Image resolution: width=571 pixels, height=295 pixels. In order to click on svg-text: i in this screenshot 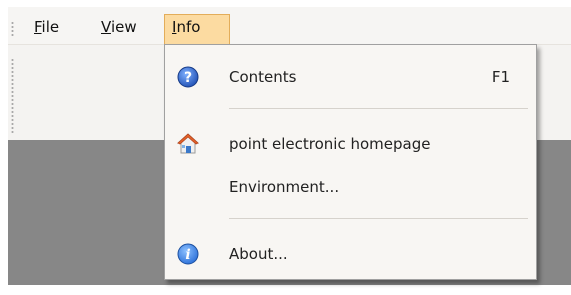, I will do `click(187, 255)`.